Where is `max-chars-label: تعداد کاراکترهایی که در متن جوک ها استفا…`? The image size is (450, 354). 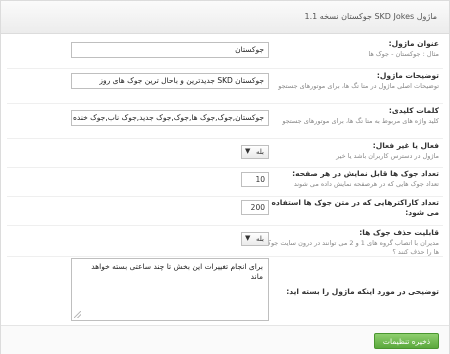 max-chars-label: تعداد کاراکترهایی که در متن جوک ها استفا… is located at coordinates (355, 207).